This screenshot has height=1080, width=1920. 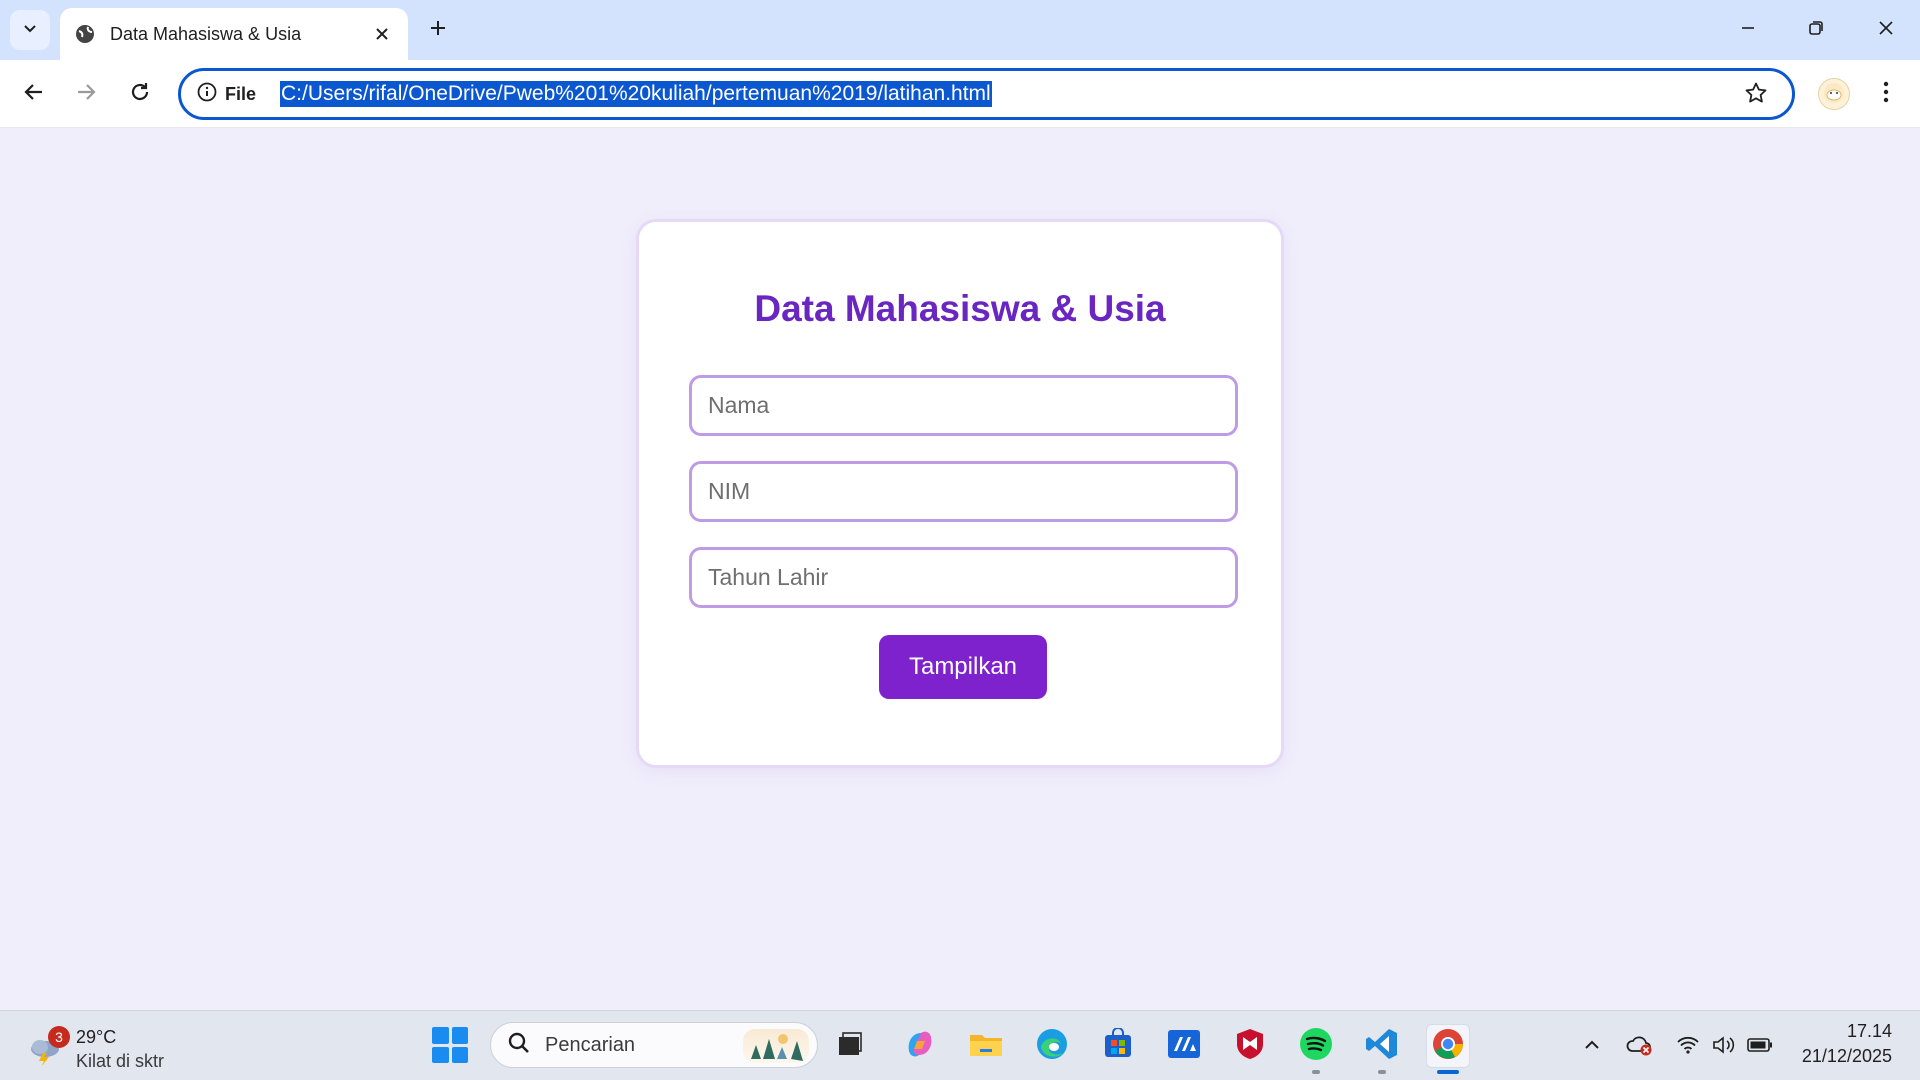 I want to click on onedrive-status-button, so click(x=1640, y=1047).